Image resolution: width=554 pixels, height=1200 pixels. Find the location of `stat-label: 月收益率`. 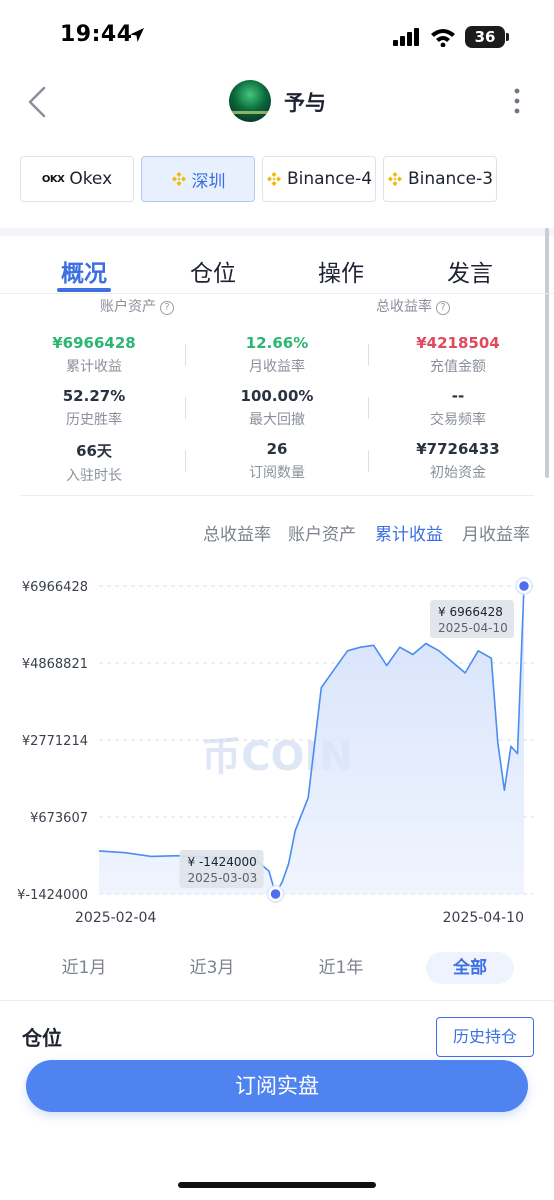

stat-label: 月收益率 is located at coordinates (277, 367).